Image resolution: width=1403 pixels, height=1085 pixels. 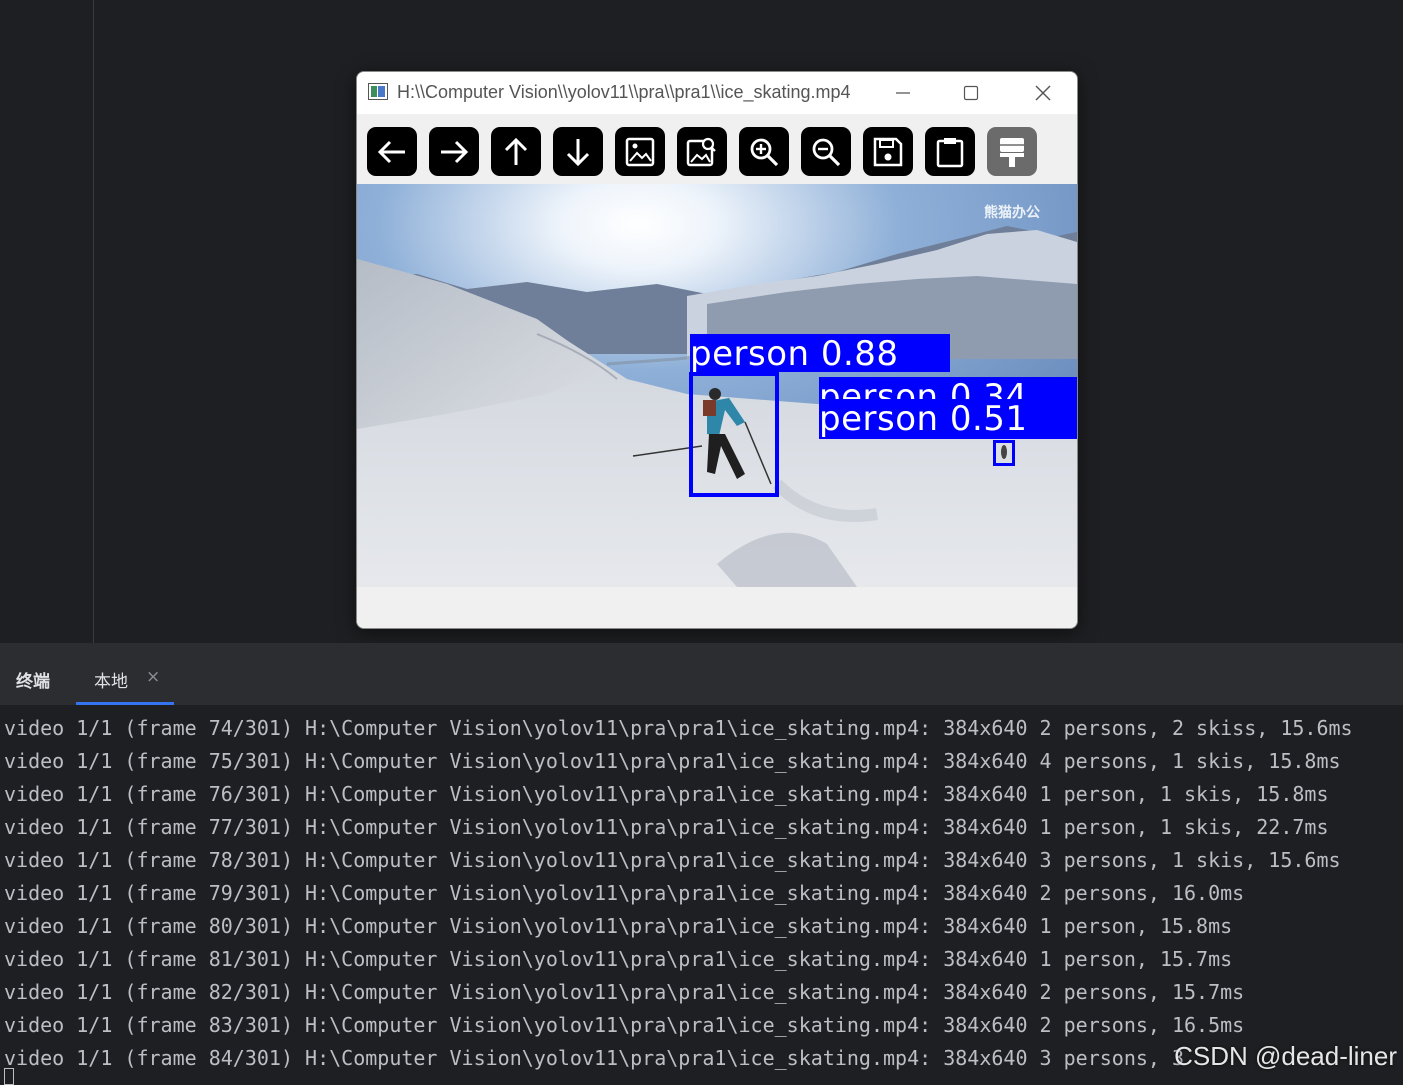 What do you see at coordinates (820, 354) in the screenshot?
I see `detection-label: person 0.88` at bounding box center [820, 354].